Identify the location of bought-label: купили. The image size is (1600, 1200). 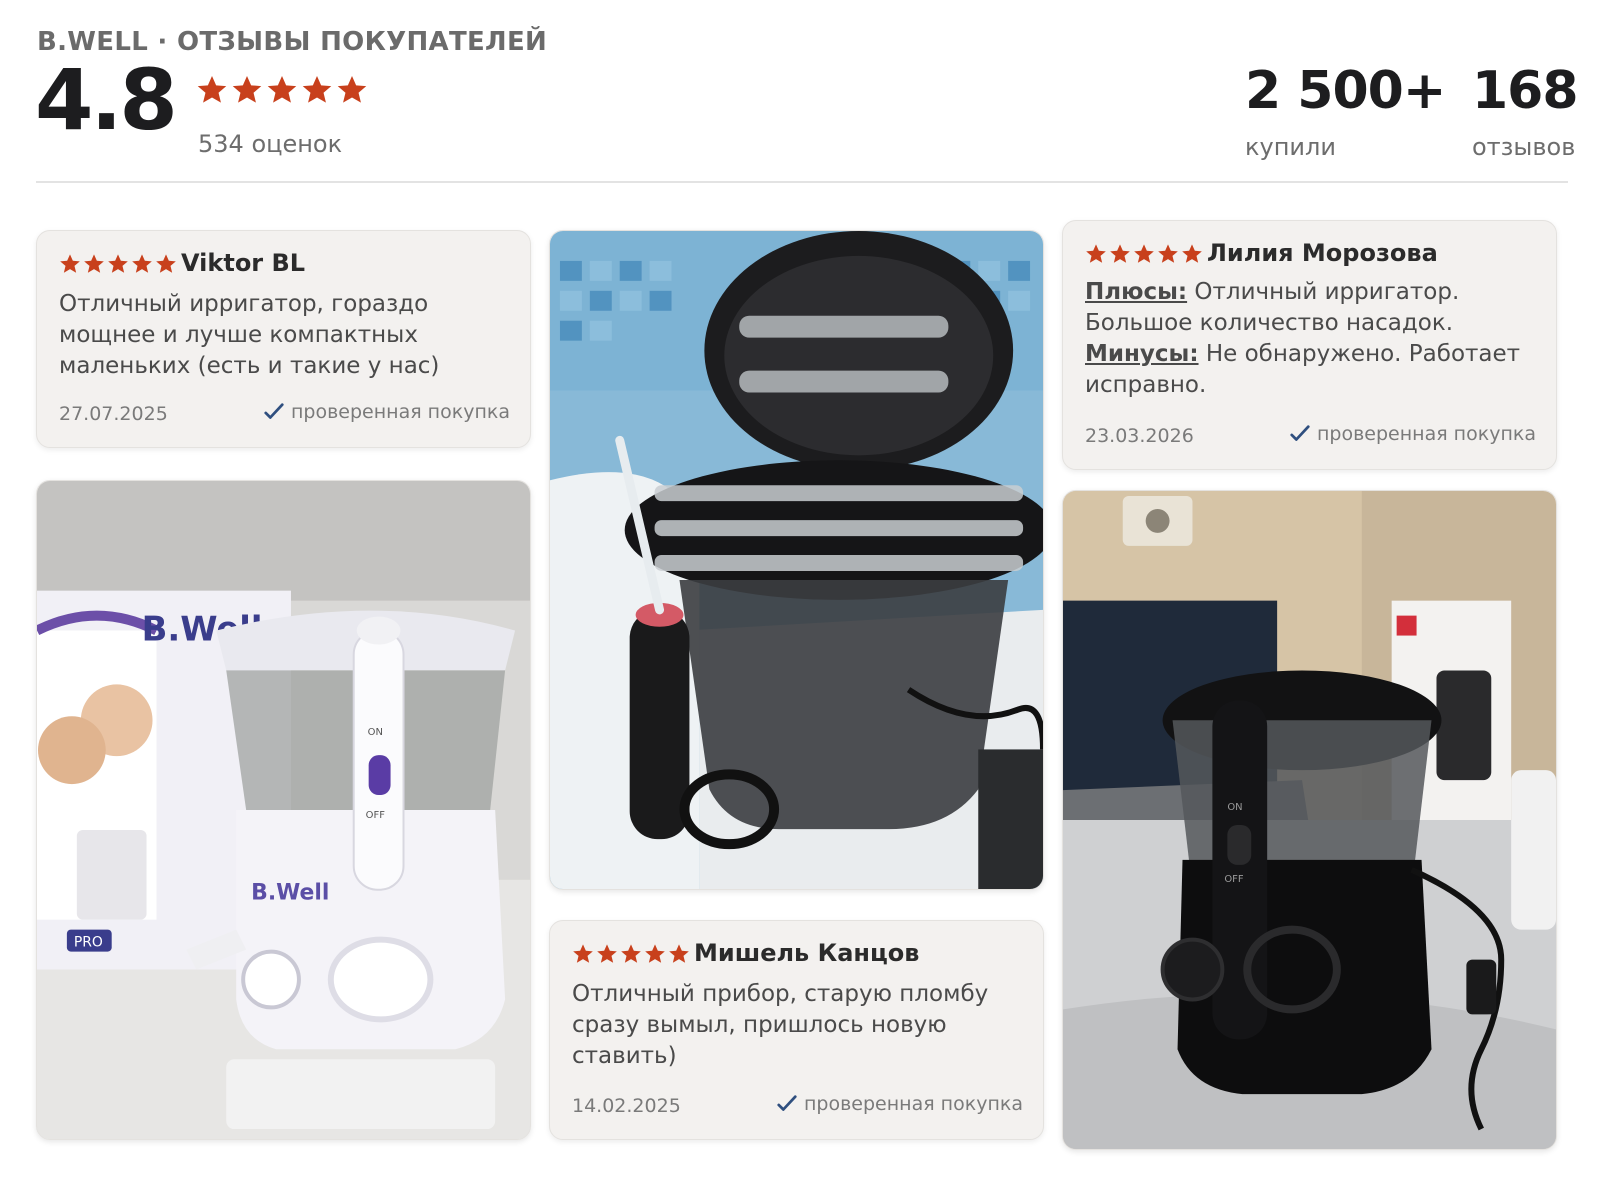
(1290, 147).